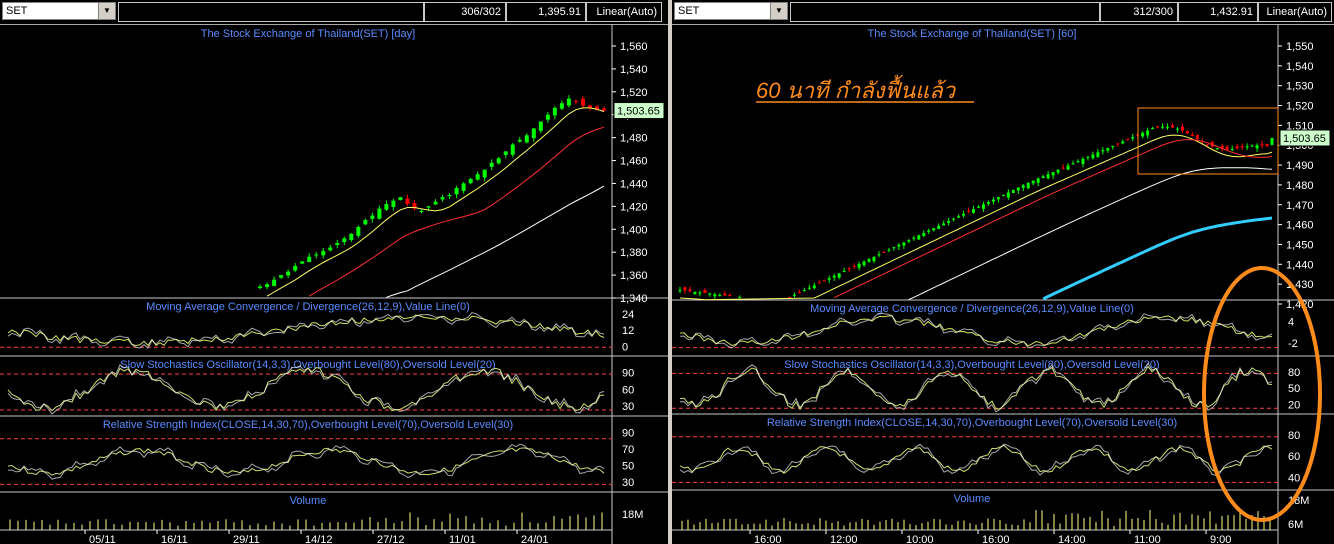 This screenshot has width=1334, height=544. I want to click on volume-tick-label: 6M, so click(1295, 525).